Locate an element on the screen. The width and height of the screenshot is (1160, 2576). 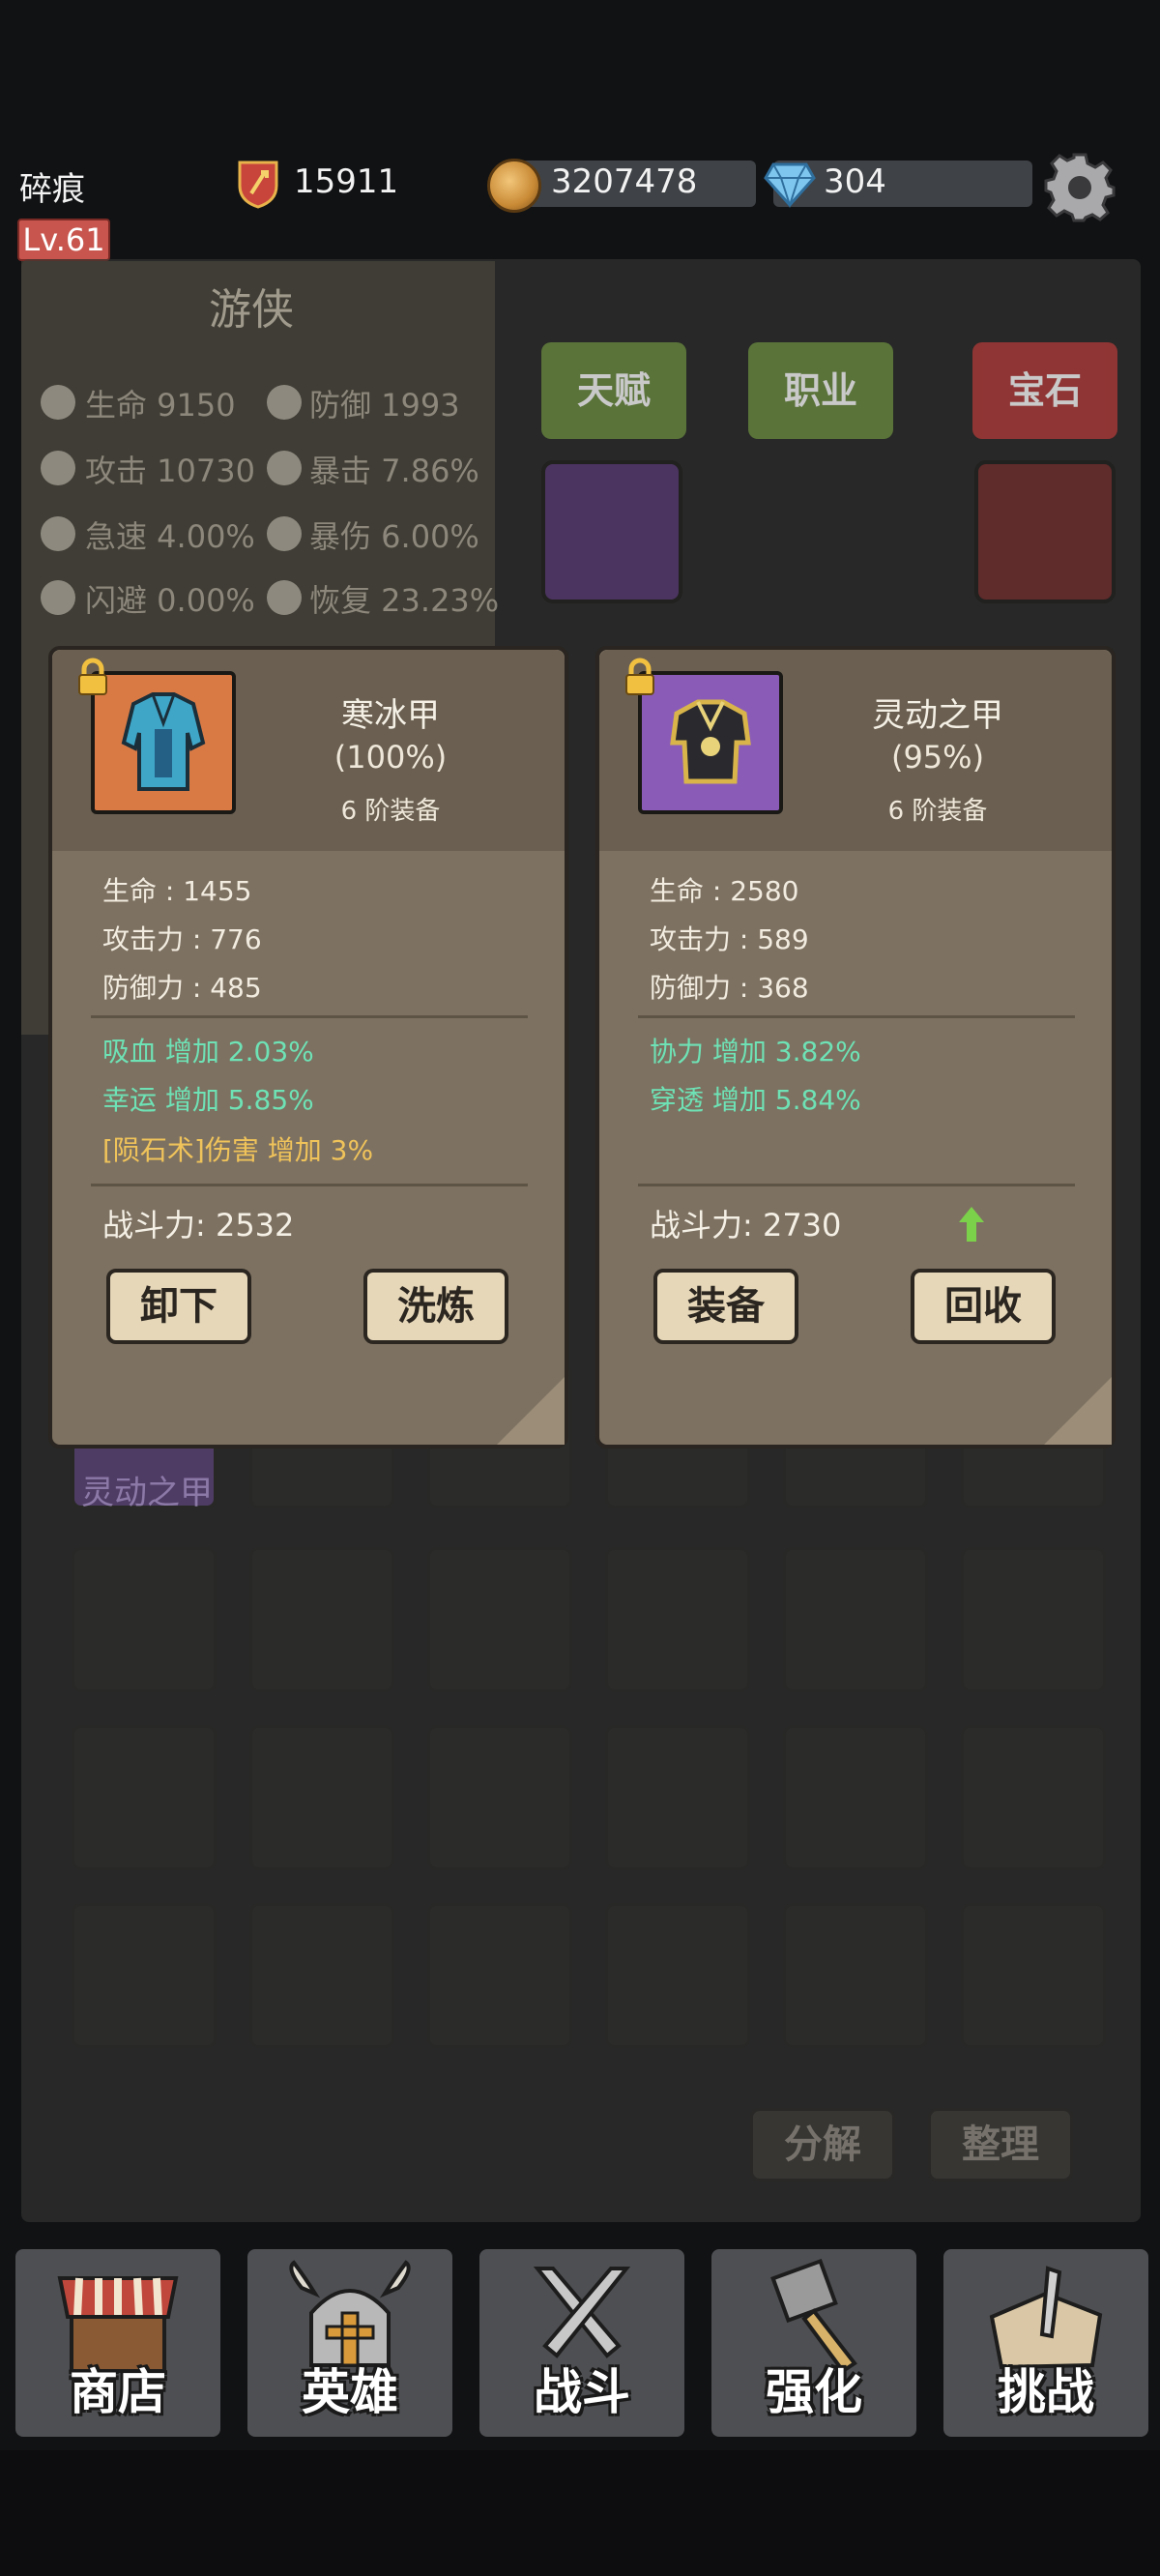
item-quality-percent: (95%) is located at coordinates (938, 757).